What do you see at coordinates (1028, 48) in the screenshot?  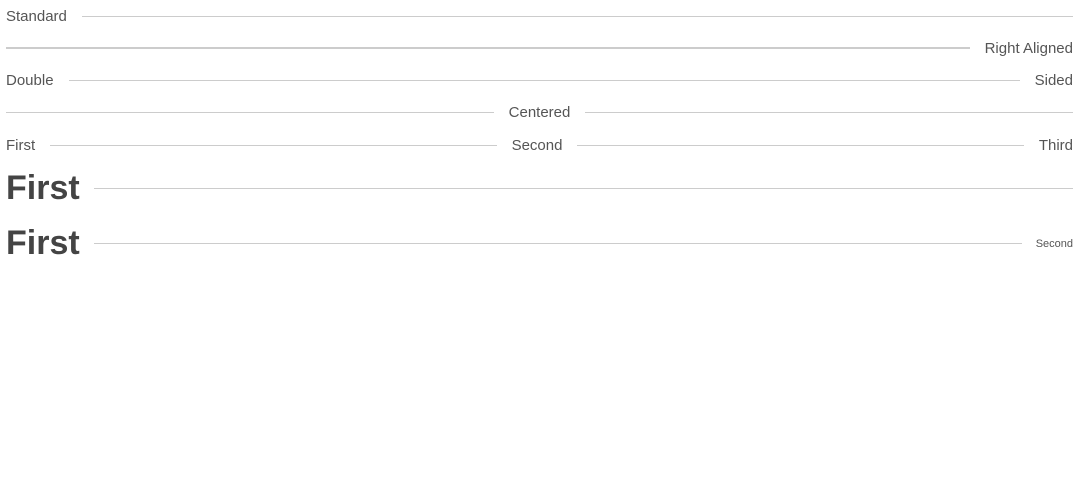 I see `divider-label: Right Aligned` at bounding box center [1028, 48].